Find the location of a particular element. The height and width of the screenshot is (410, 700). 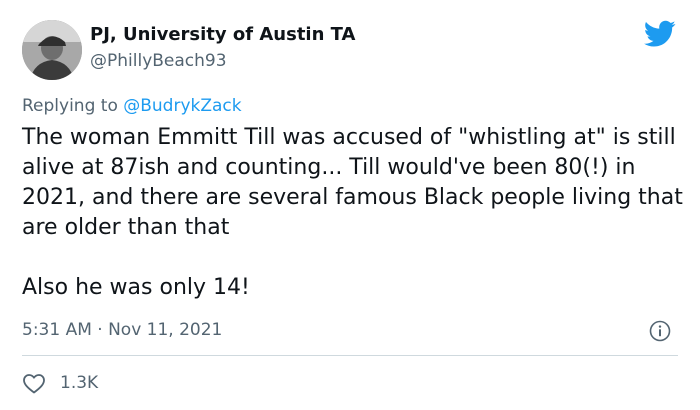

like-button: 1.3K is located at coordinates (60, 383).